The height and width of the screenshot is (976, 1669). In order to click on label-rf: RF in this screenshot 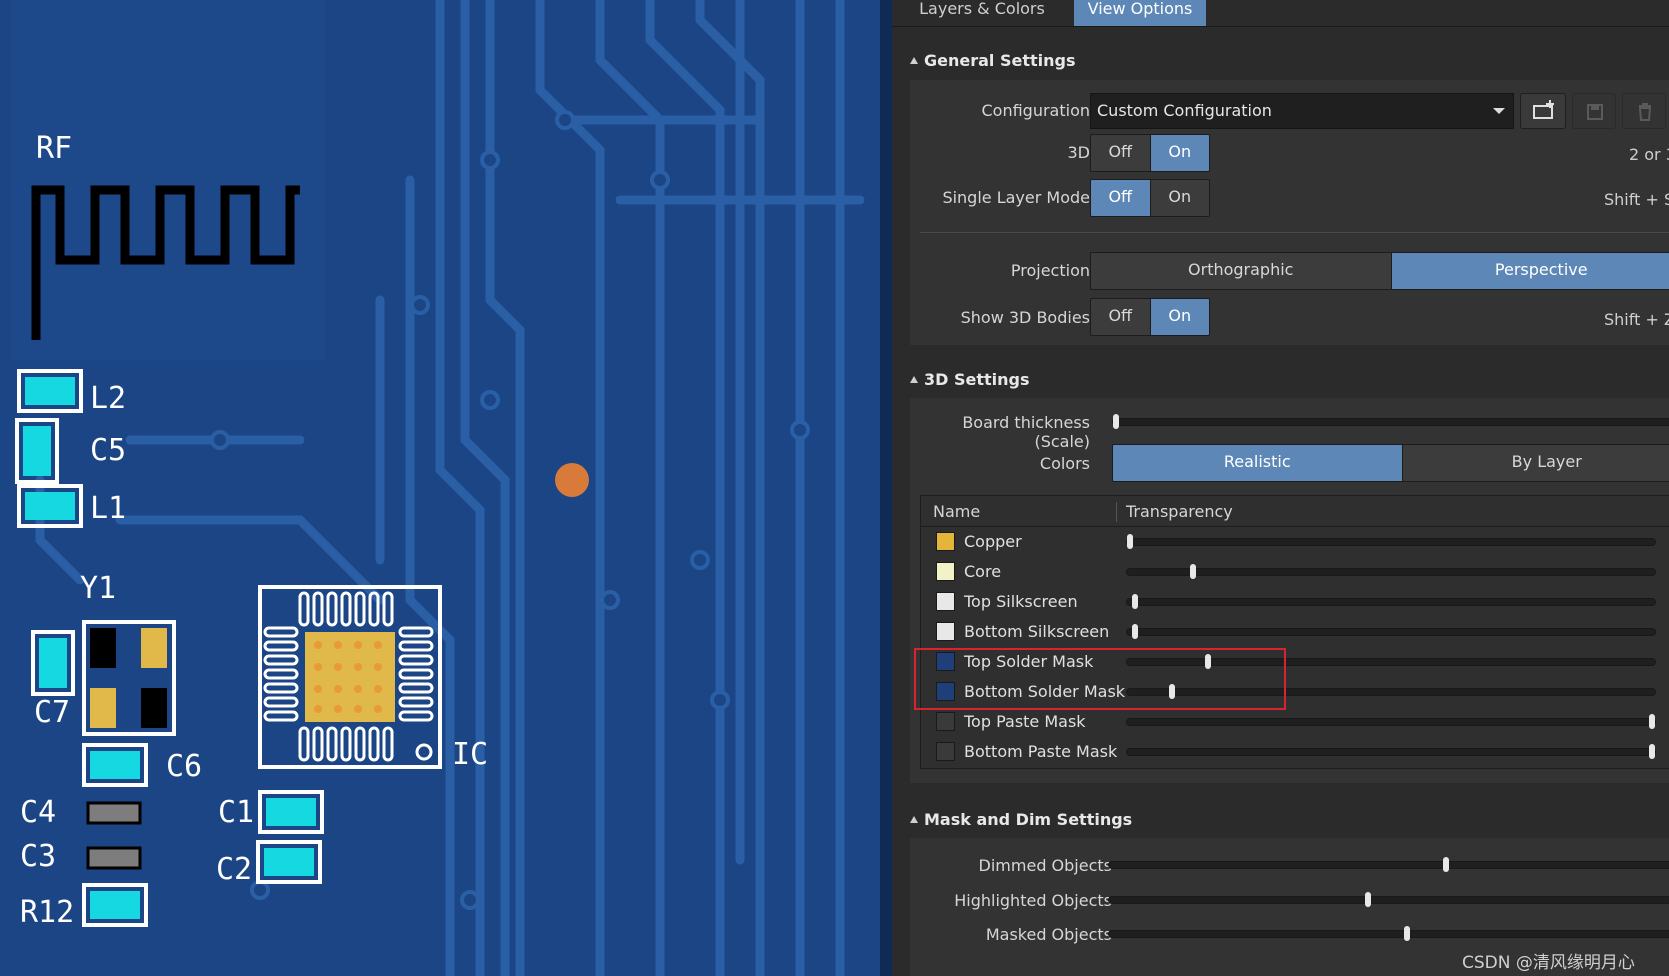, I will do `click(54, 148)`.